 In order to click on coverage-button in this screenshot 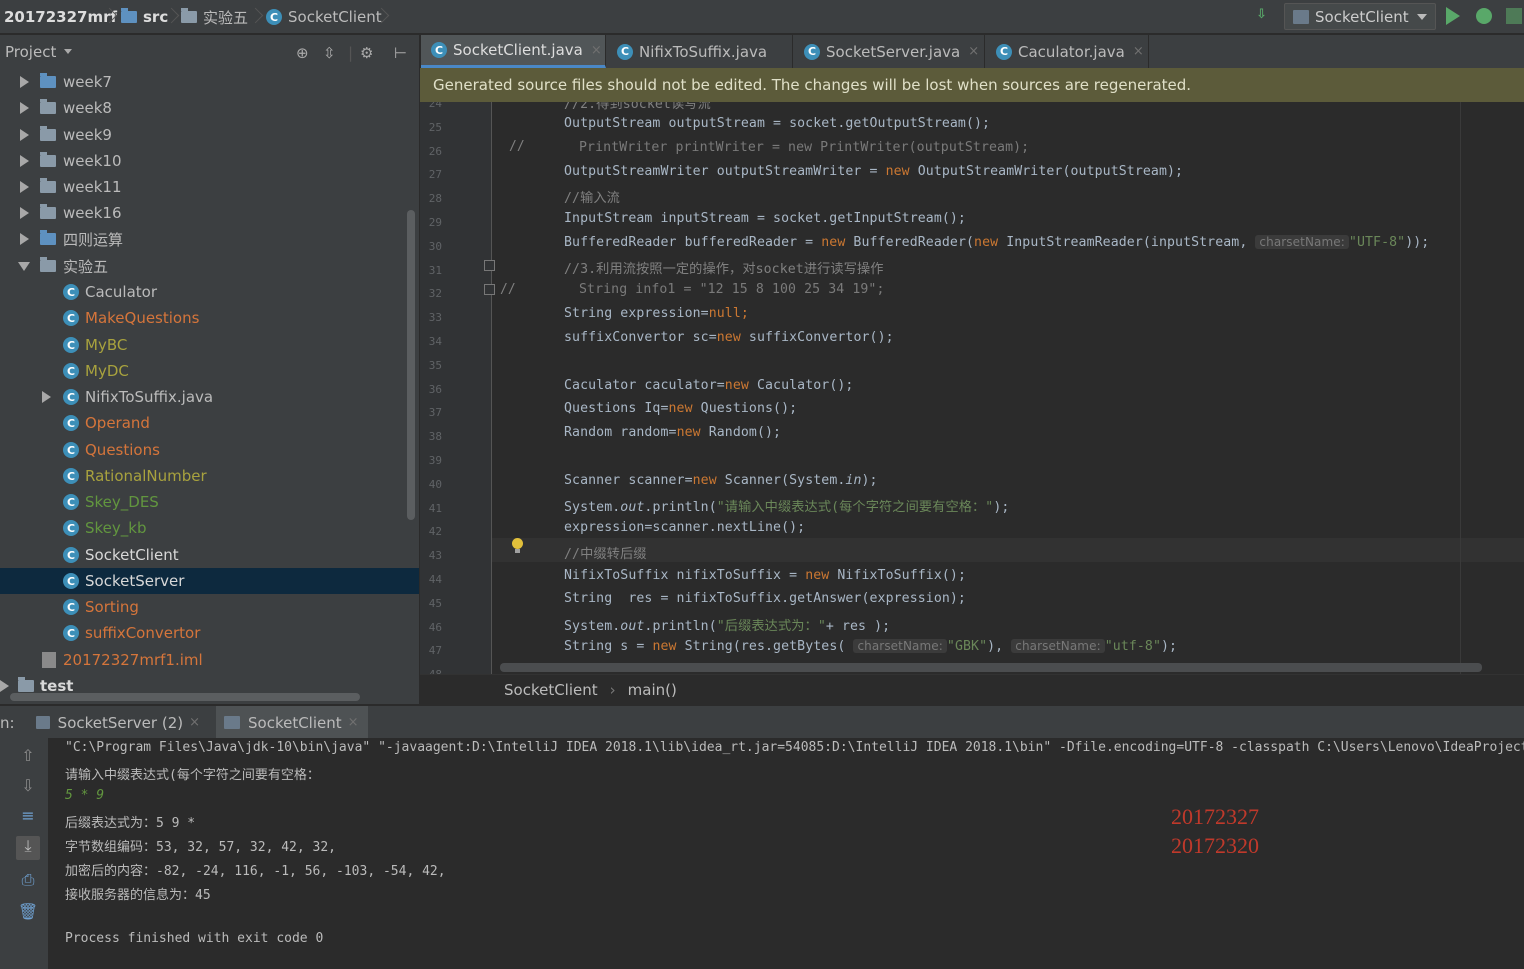, I will do `click(1514, 16)`.